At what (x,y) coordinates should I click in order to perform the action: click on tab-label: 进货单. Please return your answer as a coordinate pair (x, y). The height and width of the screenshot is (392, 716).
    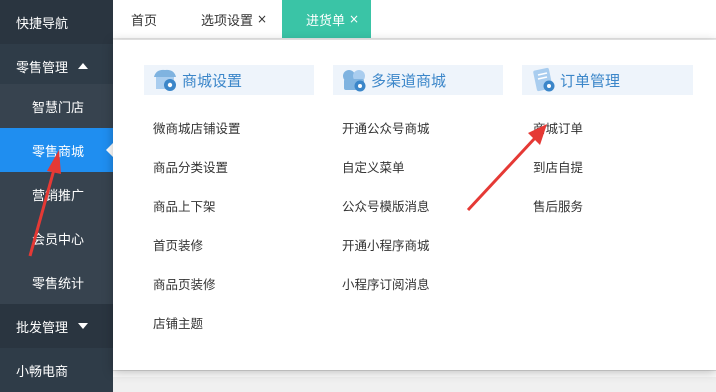
    Looking at the image, I should click on (326, 21).